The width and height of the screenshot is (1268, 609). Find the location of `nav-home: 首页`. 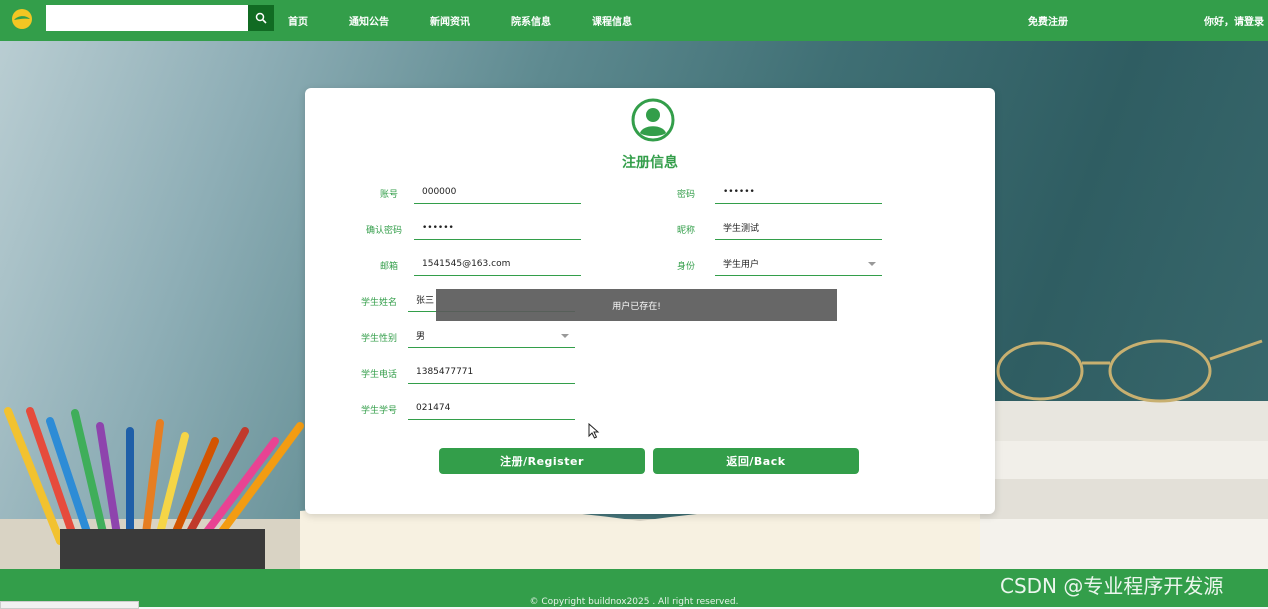

nav-home: 首页 is located at coordinates (298, 20).